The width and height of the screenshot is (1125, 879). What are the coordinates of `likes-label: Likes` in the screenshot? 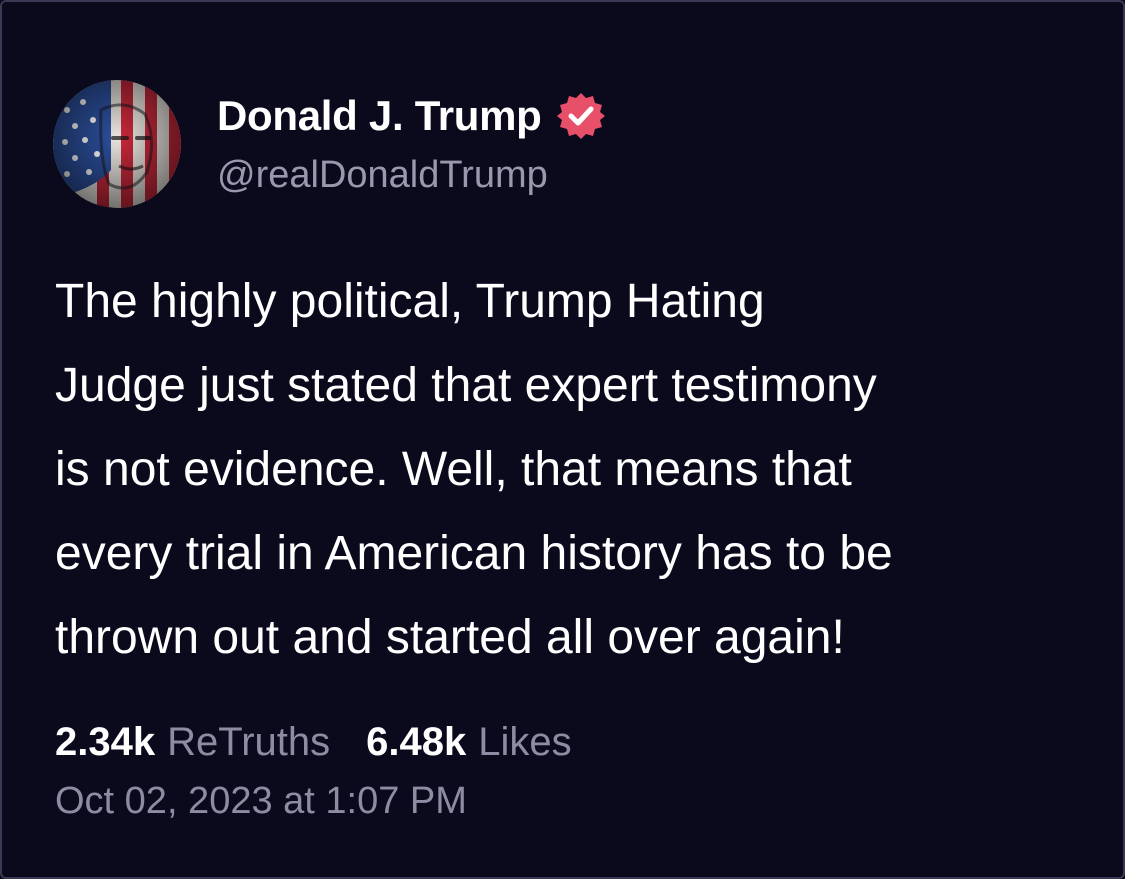 It's located at (525, 741).